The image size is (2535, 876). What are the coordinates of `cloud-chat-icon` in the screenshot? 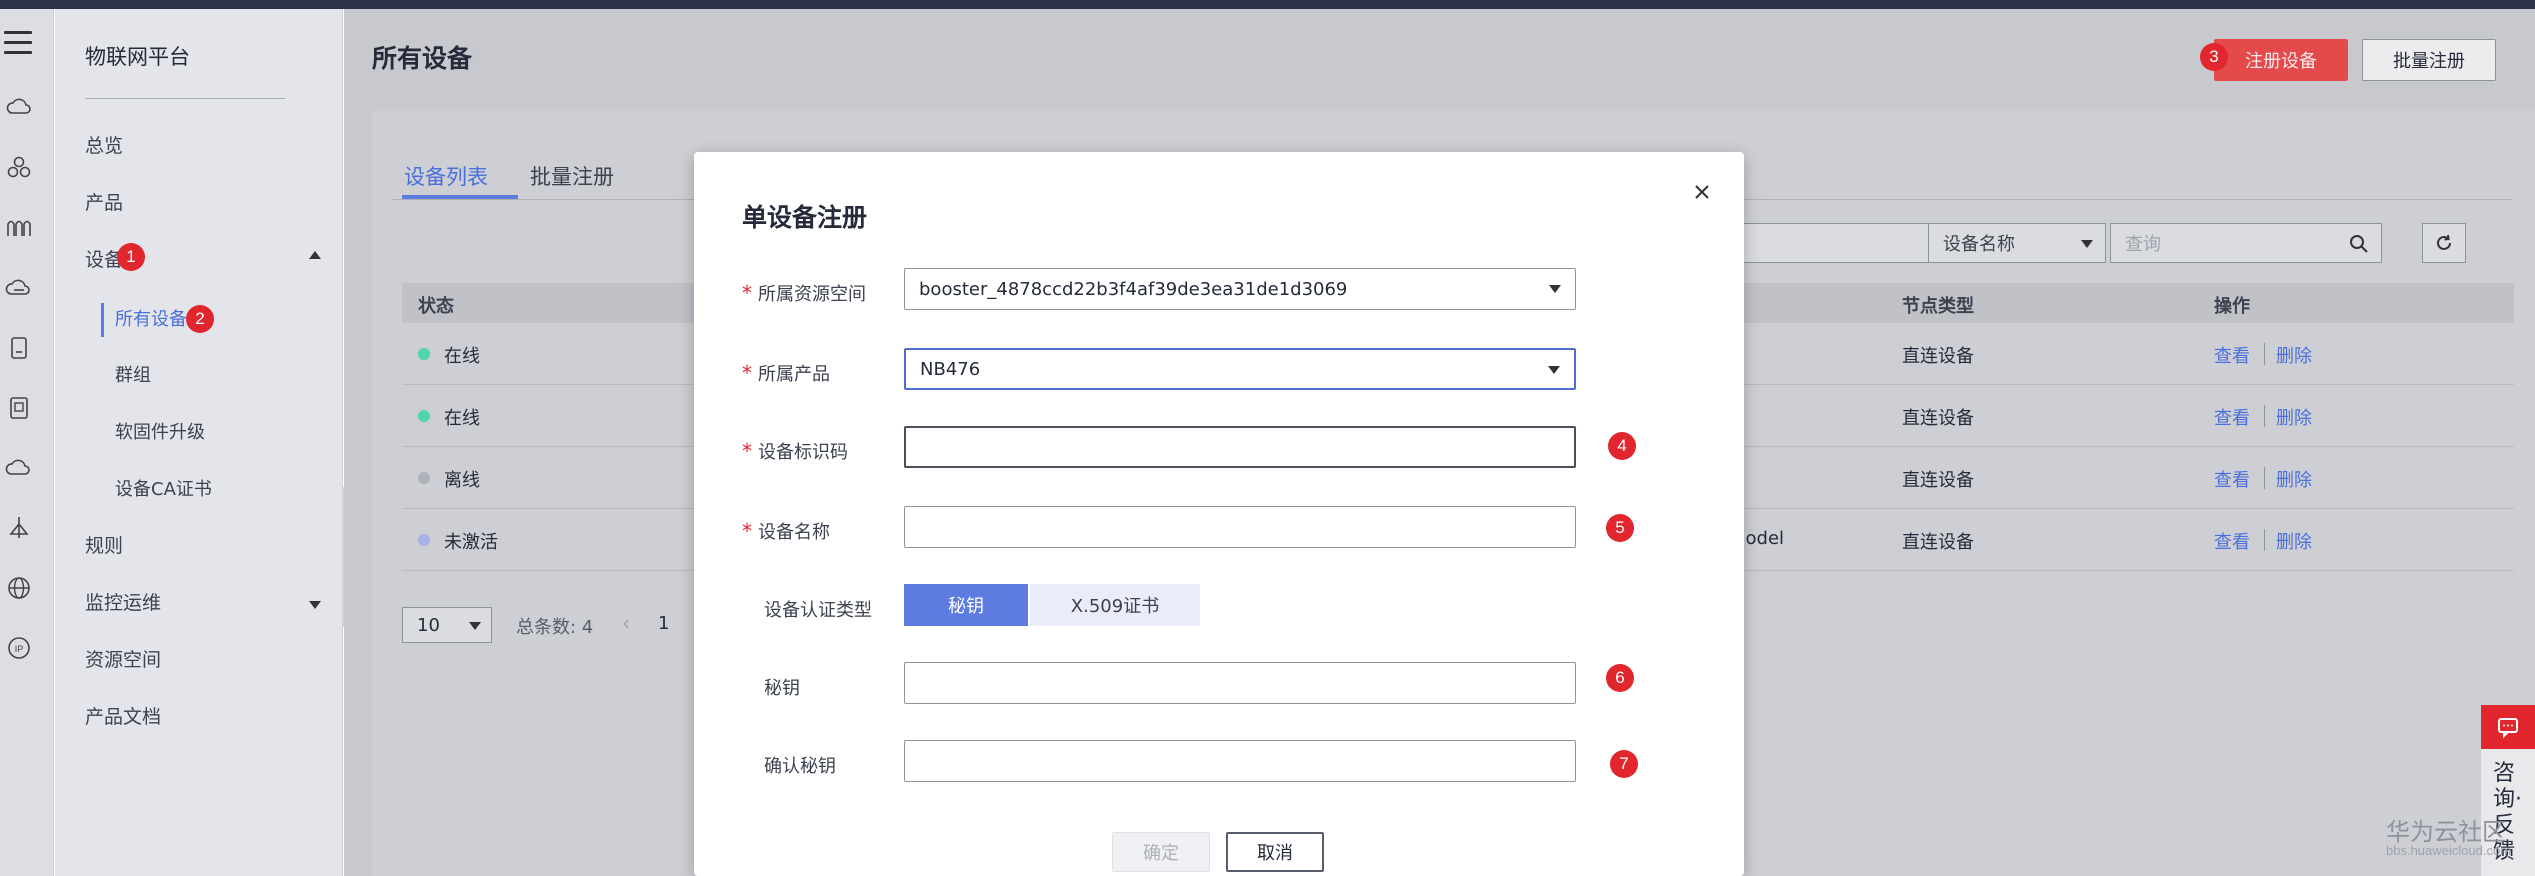 It's located at (19, 288).